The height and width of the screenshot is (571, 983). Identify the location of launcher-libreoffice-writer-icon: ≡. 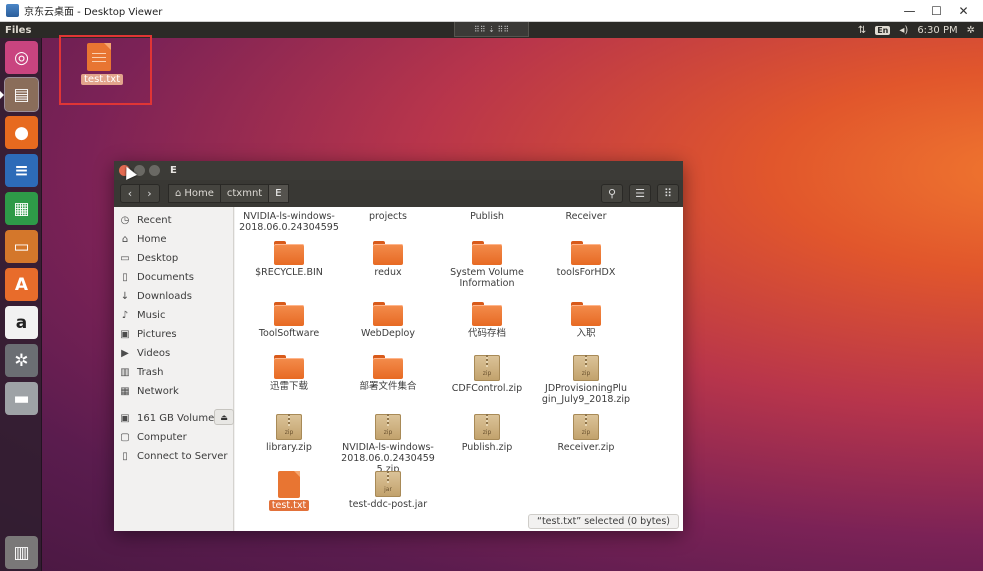
(21, 170).